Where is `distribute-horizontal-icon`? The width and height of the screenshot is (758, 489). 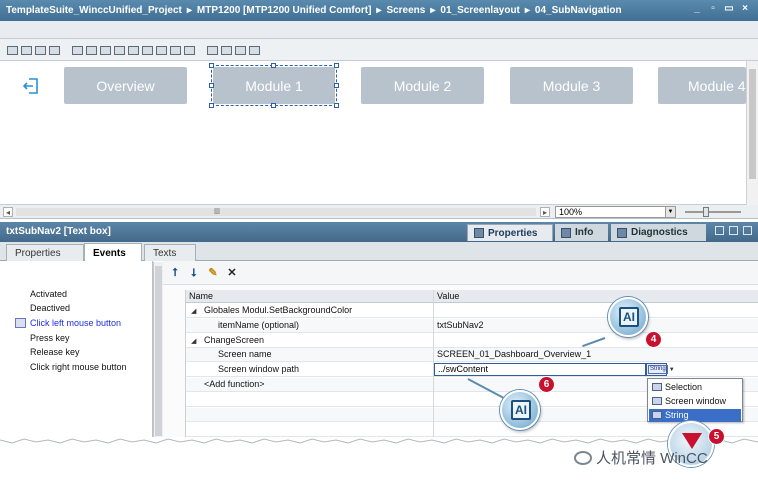 distribute-horizontal-icon is located at coordinates (161, 49).